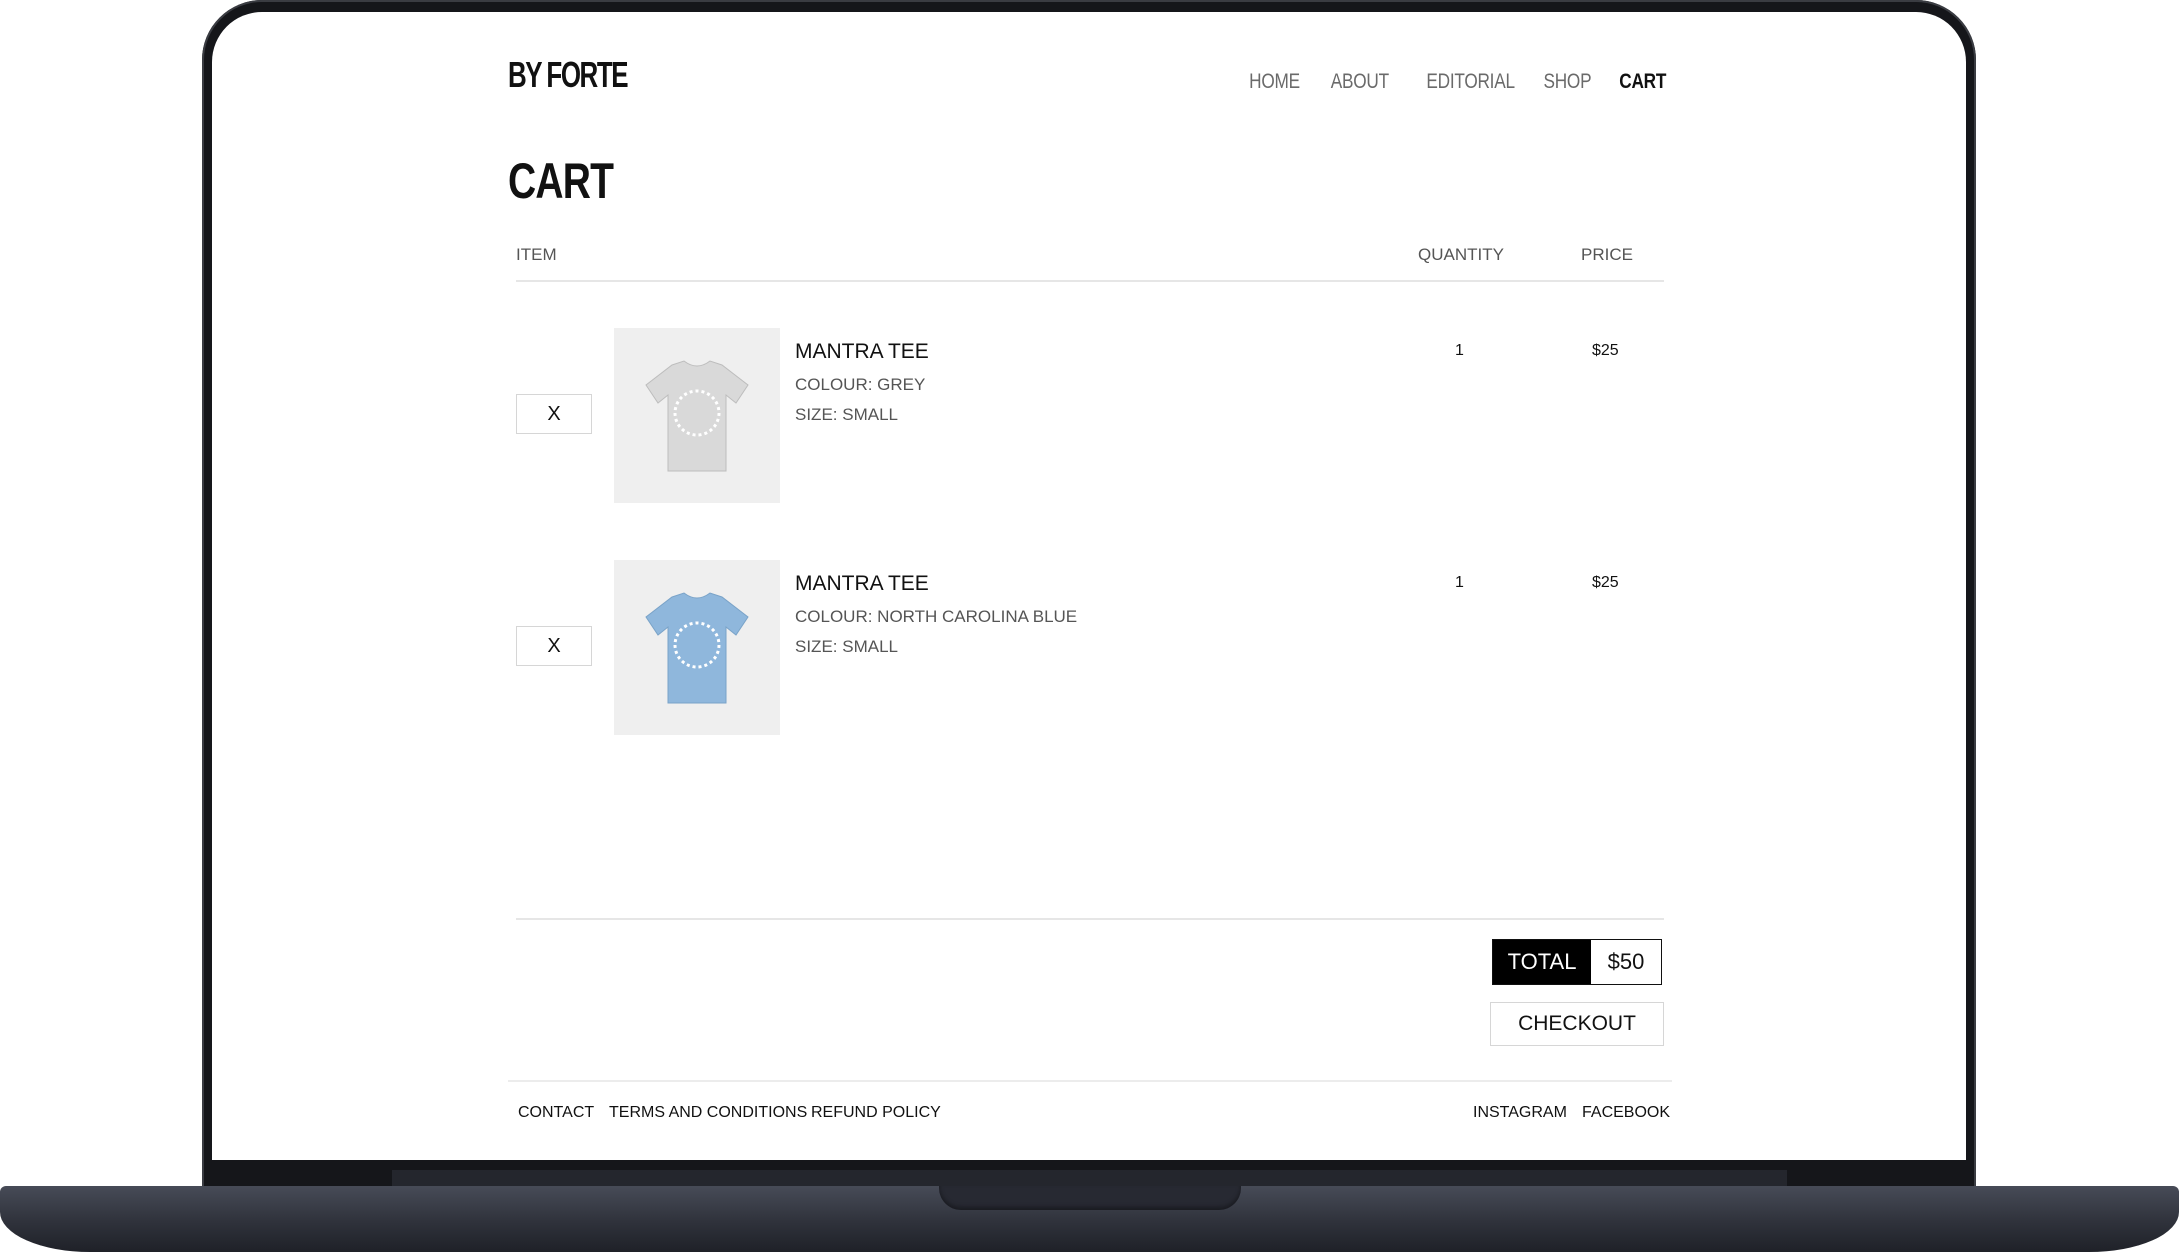  Describe the element at coordinates (708, 1113) in the screenshot. I see `footer-link-terms: TERMS AND CONDITIONS` at that location.